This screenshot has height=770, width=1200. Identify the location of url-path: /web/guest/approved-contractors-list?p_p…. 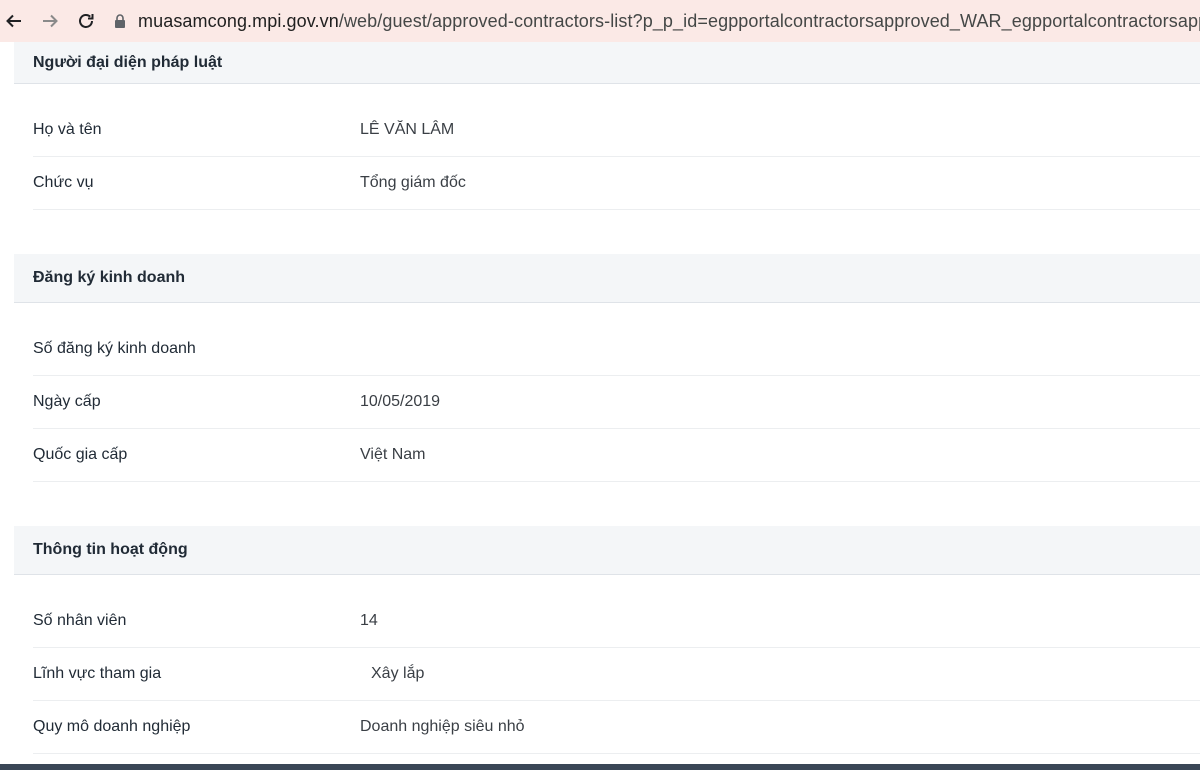
(769, 20).